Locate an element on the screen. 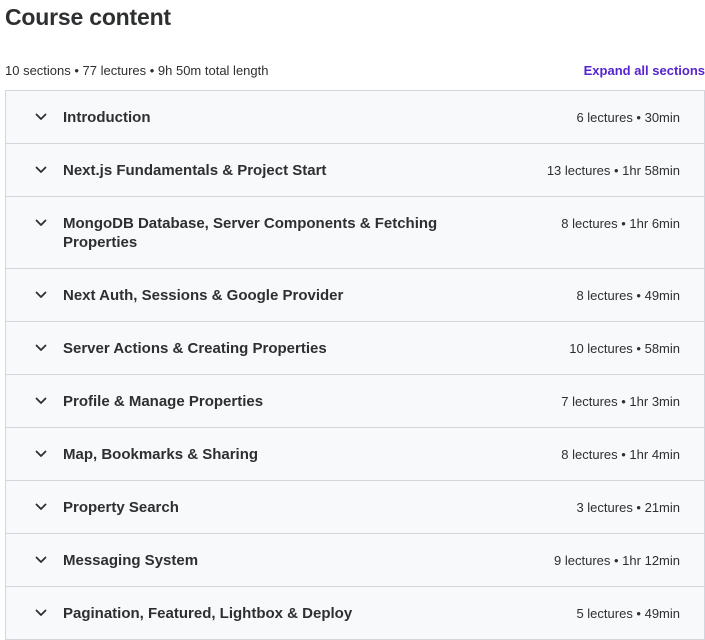 The height and width of the screenshot is (640, 705). page-title: Course content is located at coordinates (88, 17).